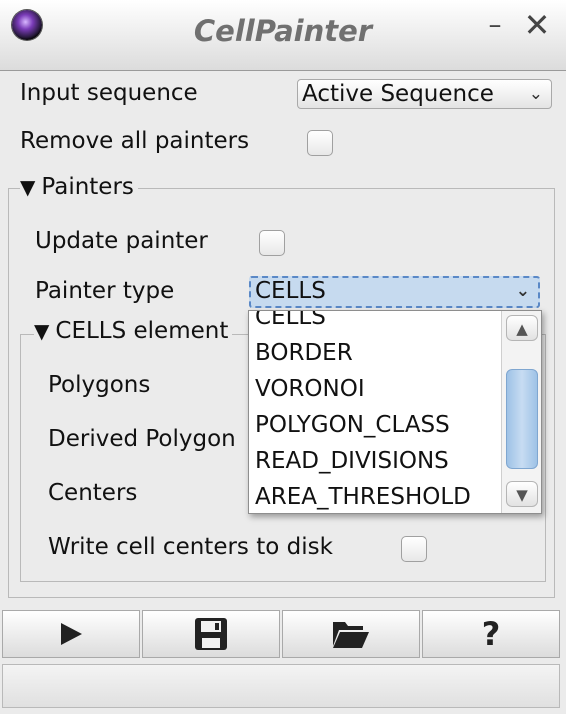  I want to click on open-button, so click(351, 634).